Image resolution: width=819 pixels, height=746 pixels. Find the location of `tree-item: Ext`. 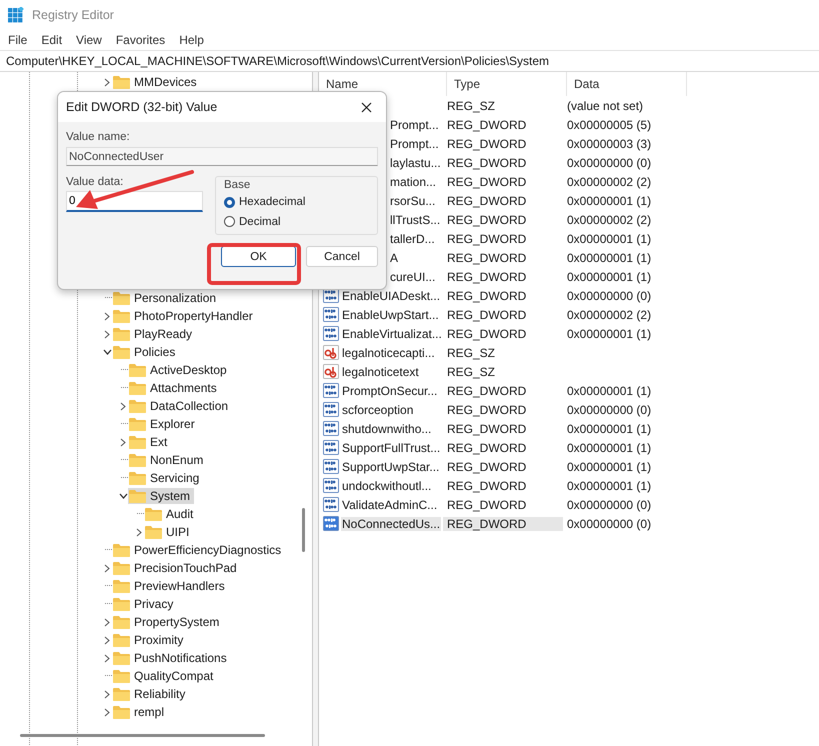

tree-item: Ext is located at coordinates (150, 442).